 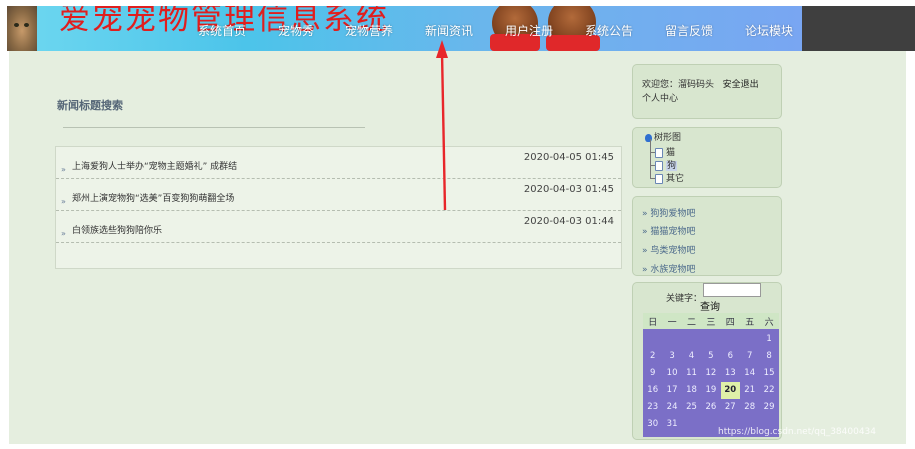 What do you see at coordinates (858, 28) in the screenshot?
I see `header-dark-strip` at bounding box center [858, 28].